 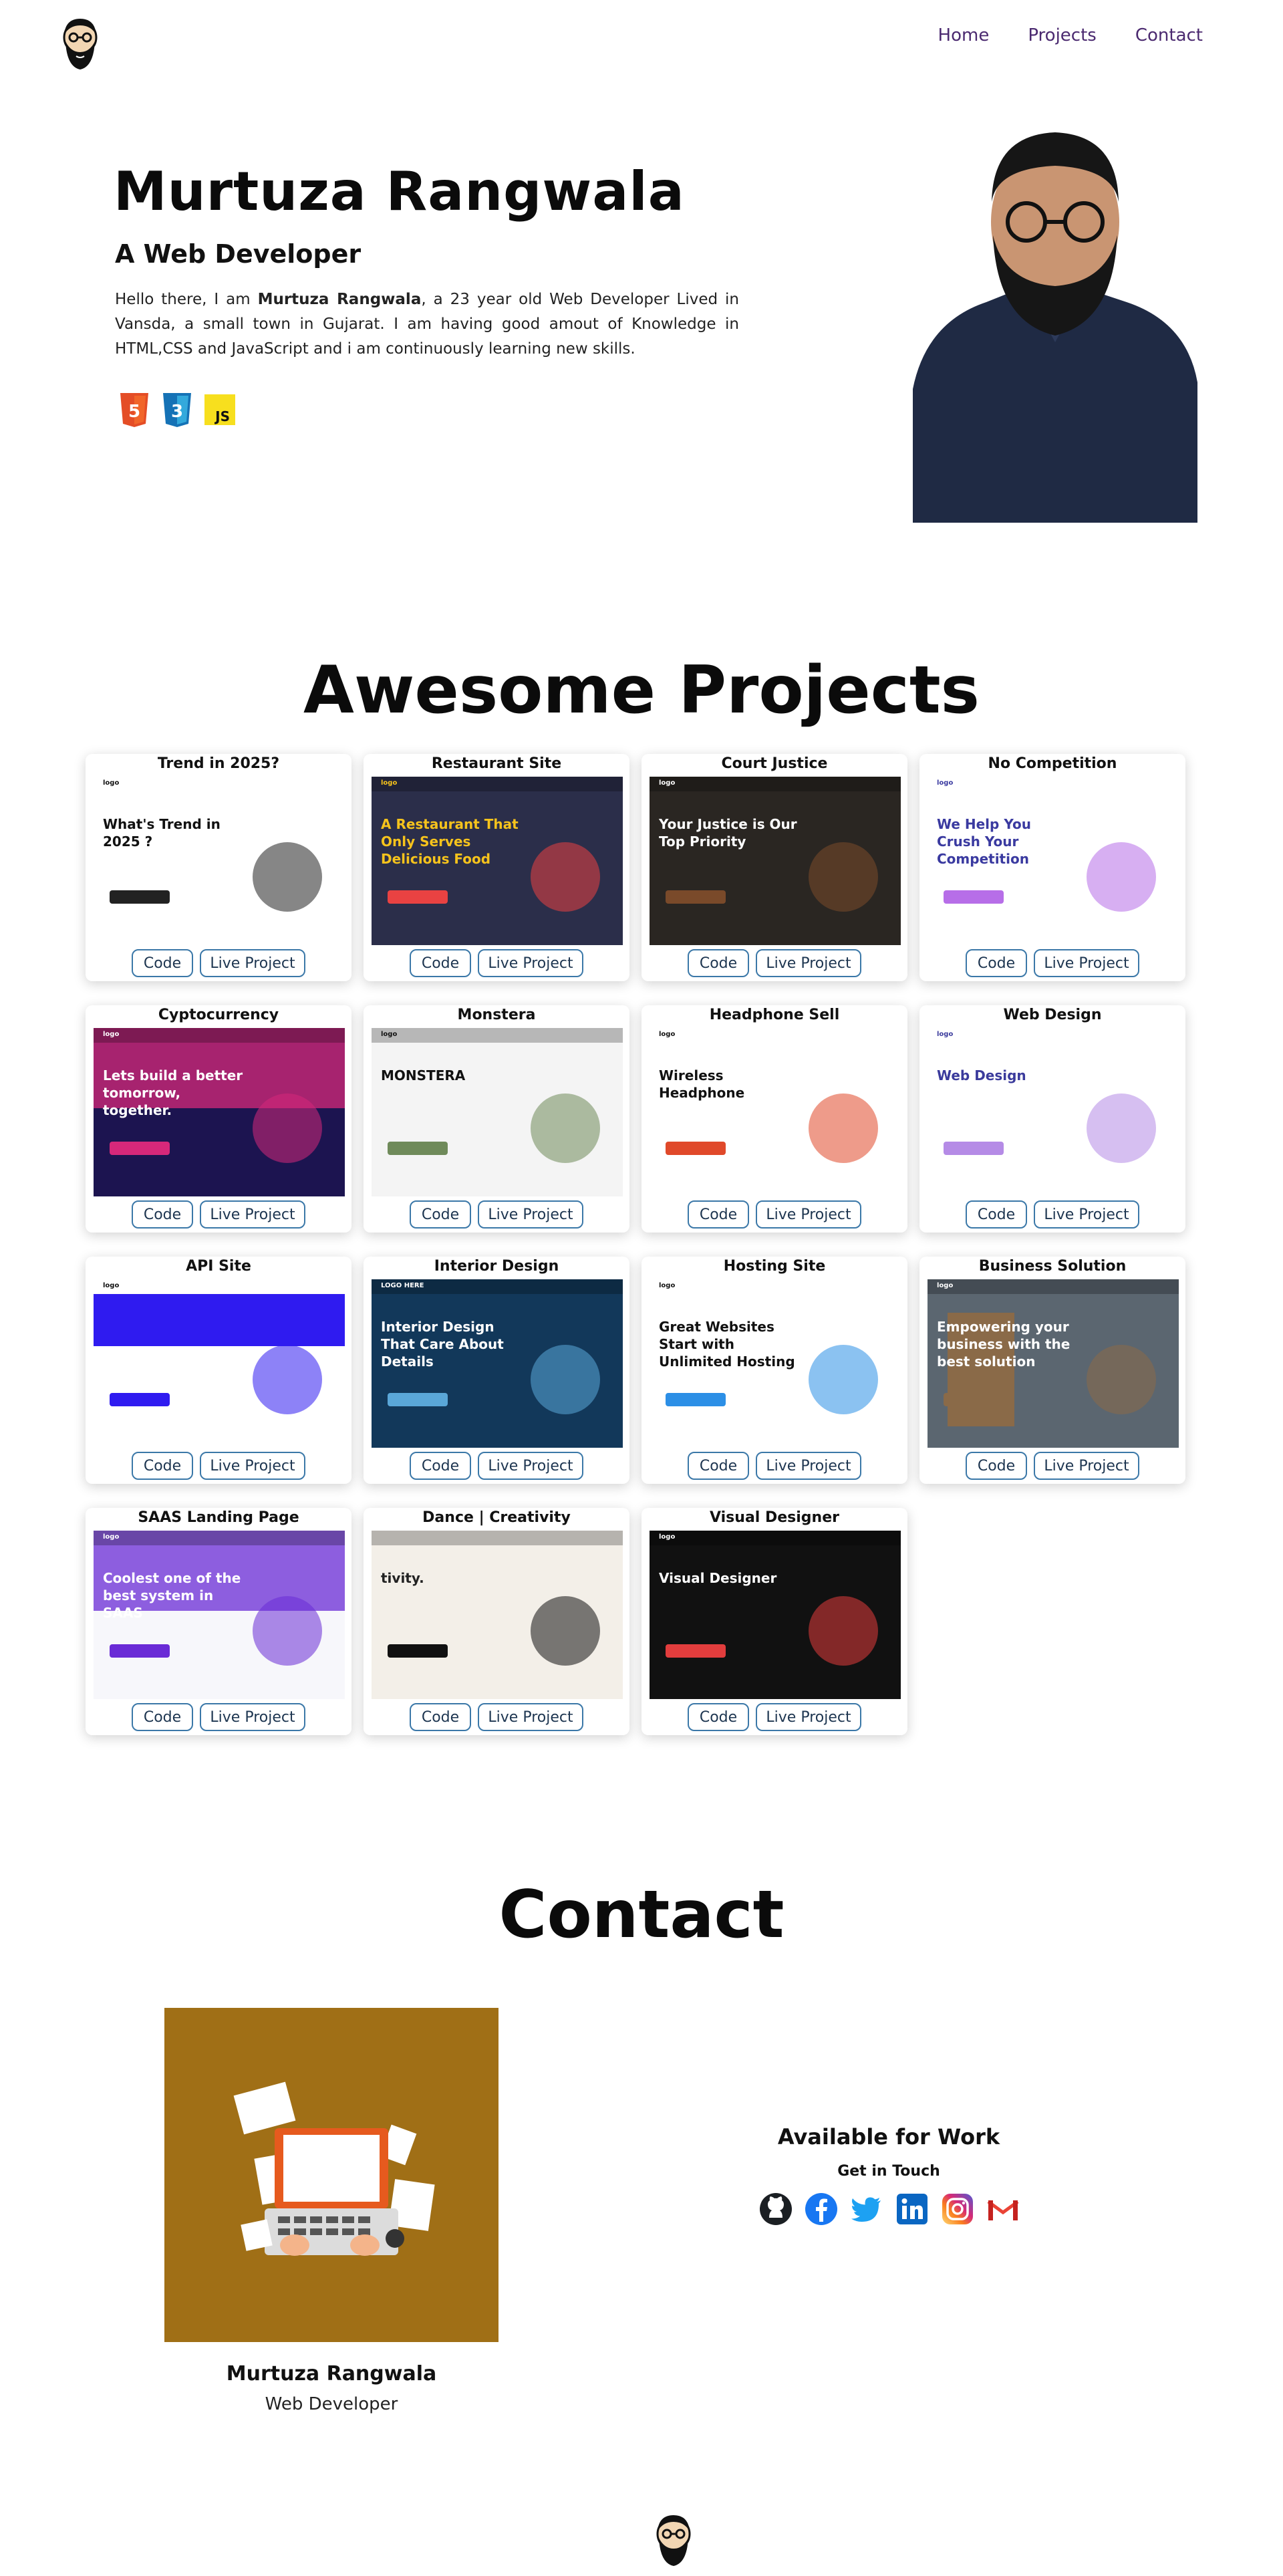 I want to click on nav-home-link: Home, so click(x=964, y=35).